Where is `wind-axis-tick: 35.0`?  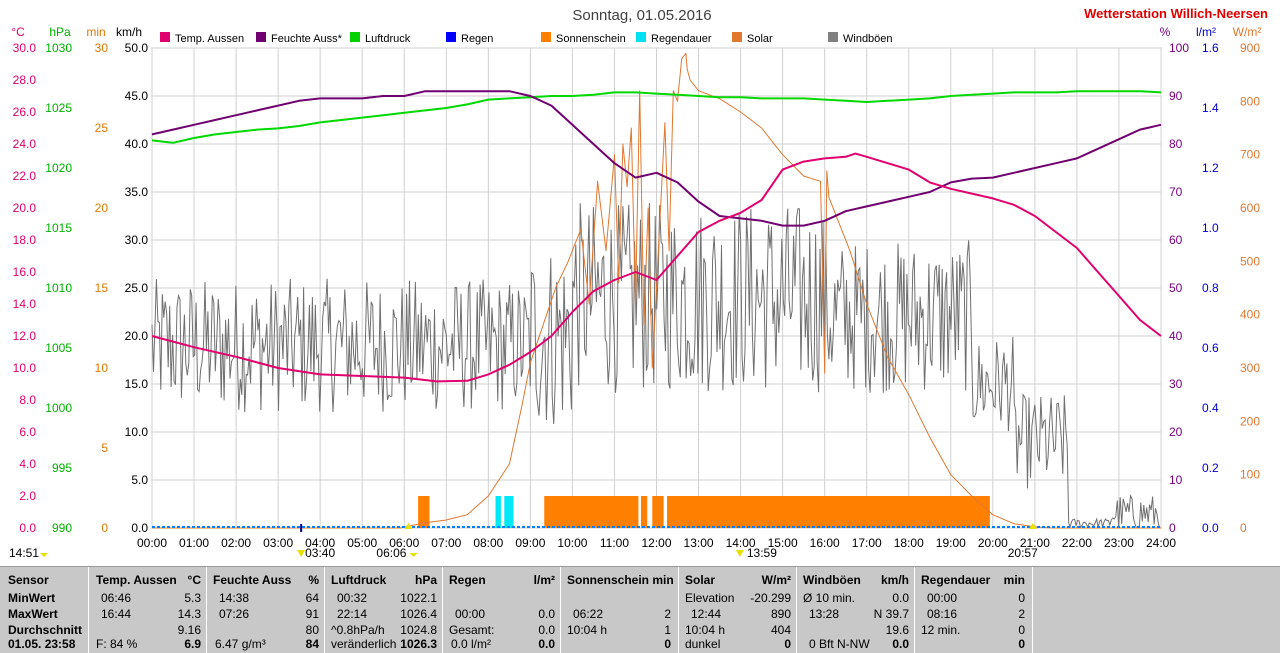
wind-axis-tick: 35.0 is located at coordinates (137, 192).